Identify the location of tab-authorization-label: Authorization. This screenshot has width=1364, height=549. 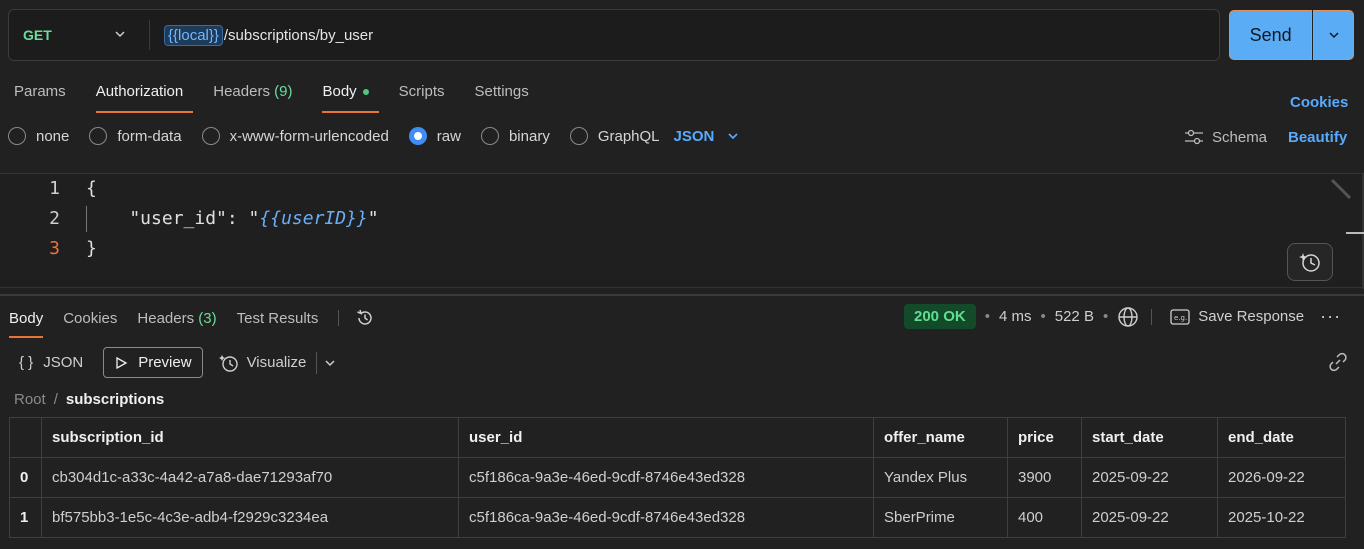
(139, 91).